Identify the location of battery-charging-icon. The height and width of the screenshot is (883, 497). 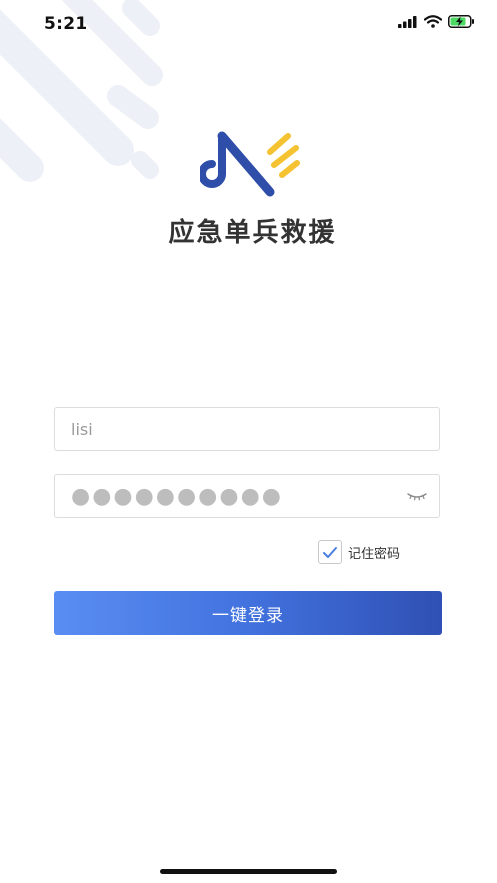
(461, 21).